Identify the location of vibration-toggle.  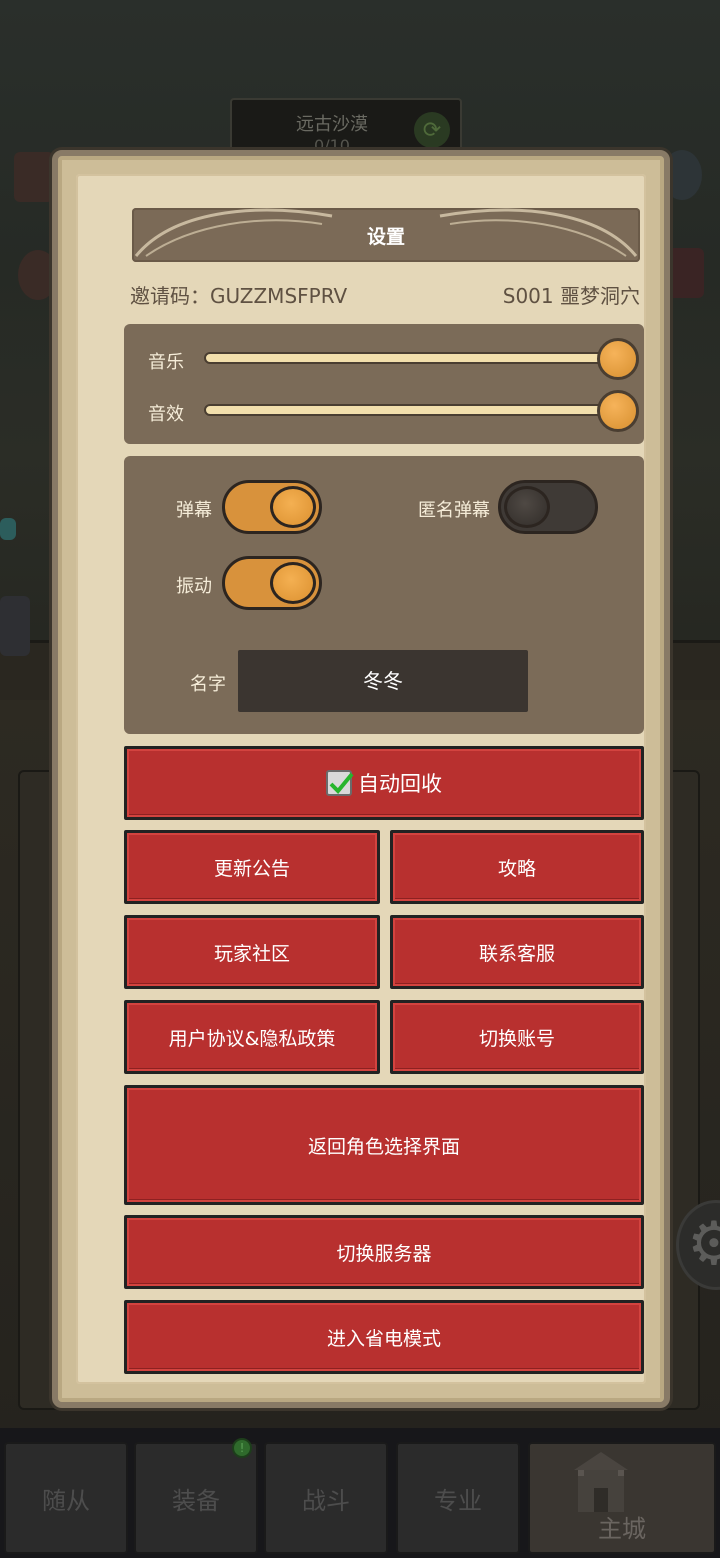
(272, 583).